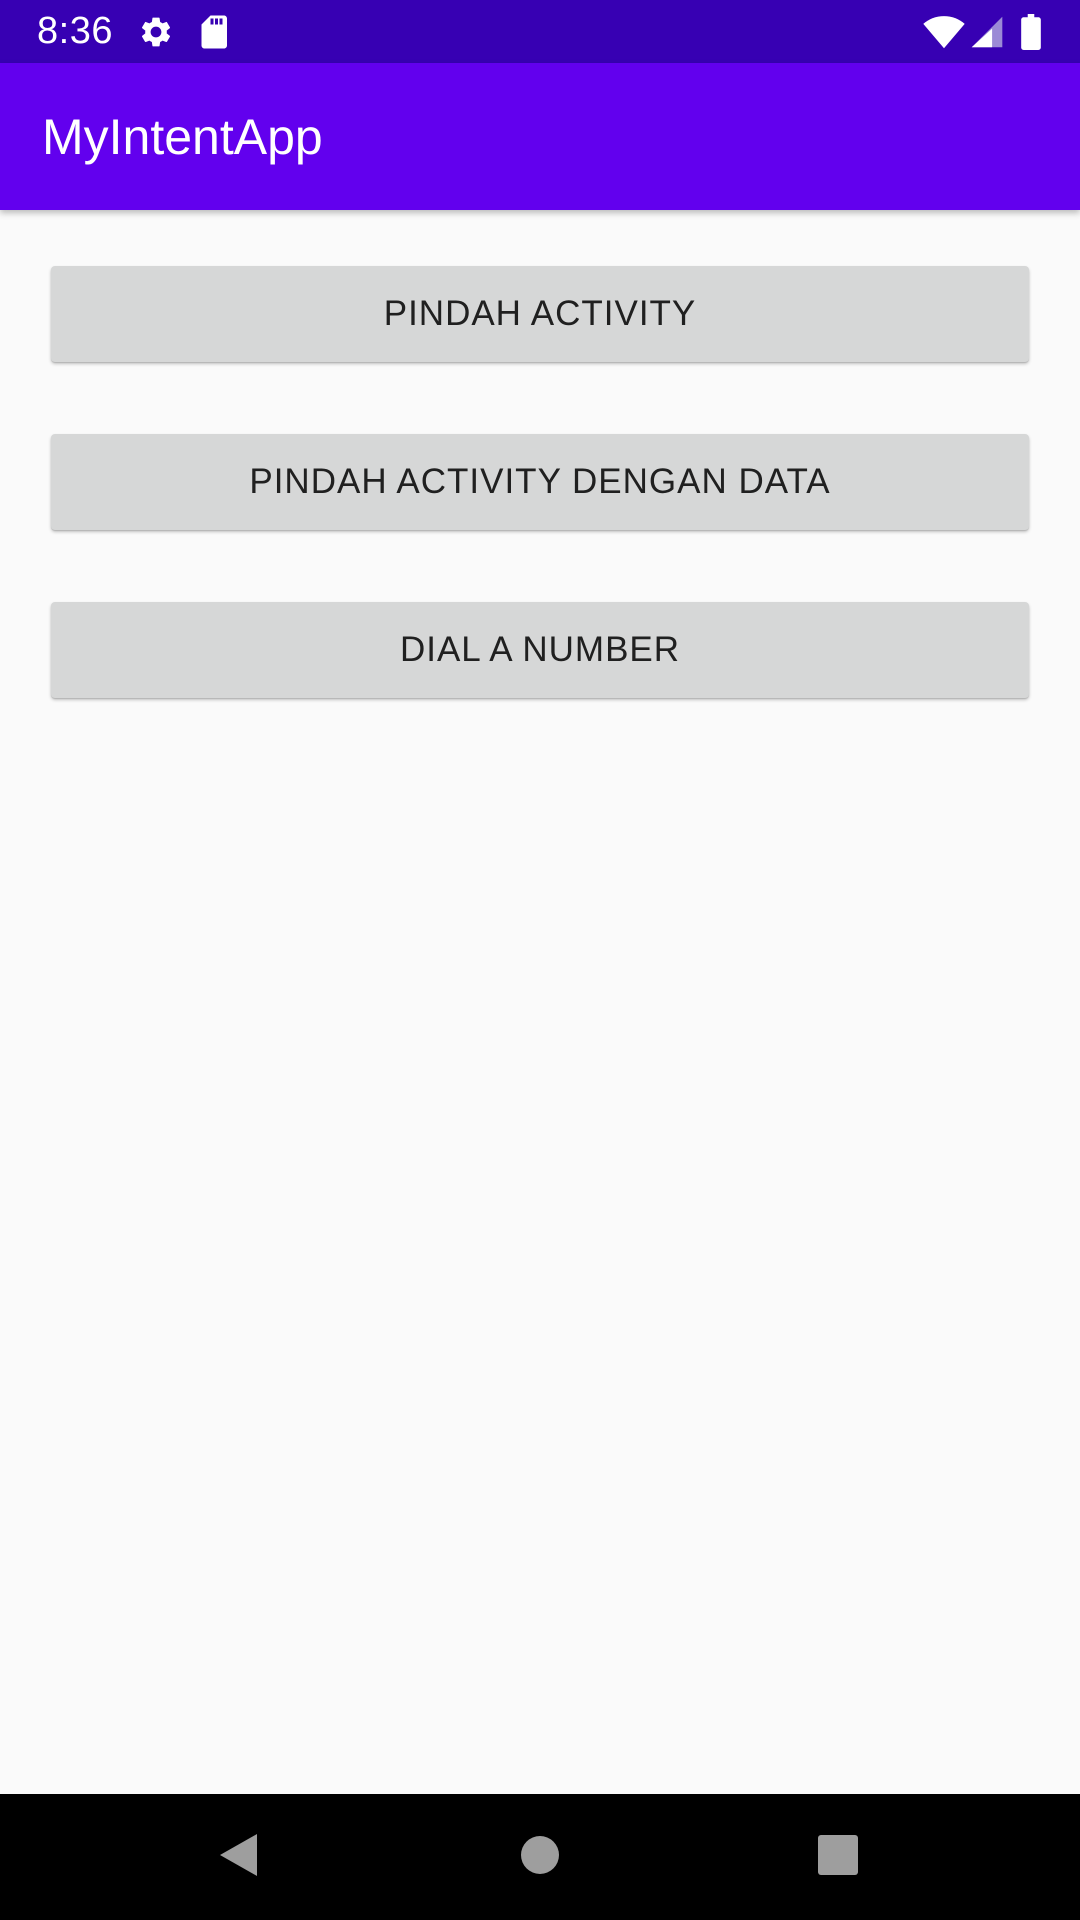 The height and width of the screenshot is (1920, 1080). Describe the element at coordinates (215, 31) in the screenshot. I see `sd-card-icon` at that location.